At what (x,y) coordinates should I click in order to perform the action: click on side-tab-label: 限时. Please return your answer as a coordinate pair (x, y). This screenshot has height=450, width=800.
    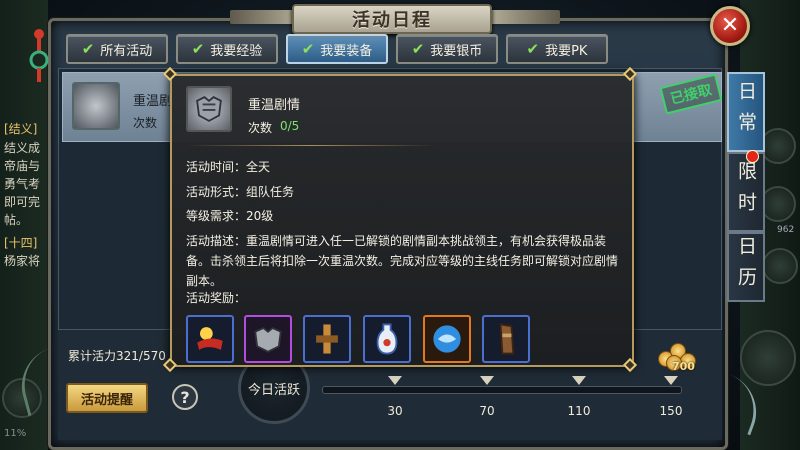
    Looking at the image, I should click on (746, 192).